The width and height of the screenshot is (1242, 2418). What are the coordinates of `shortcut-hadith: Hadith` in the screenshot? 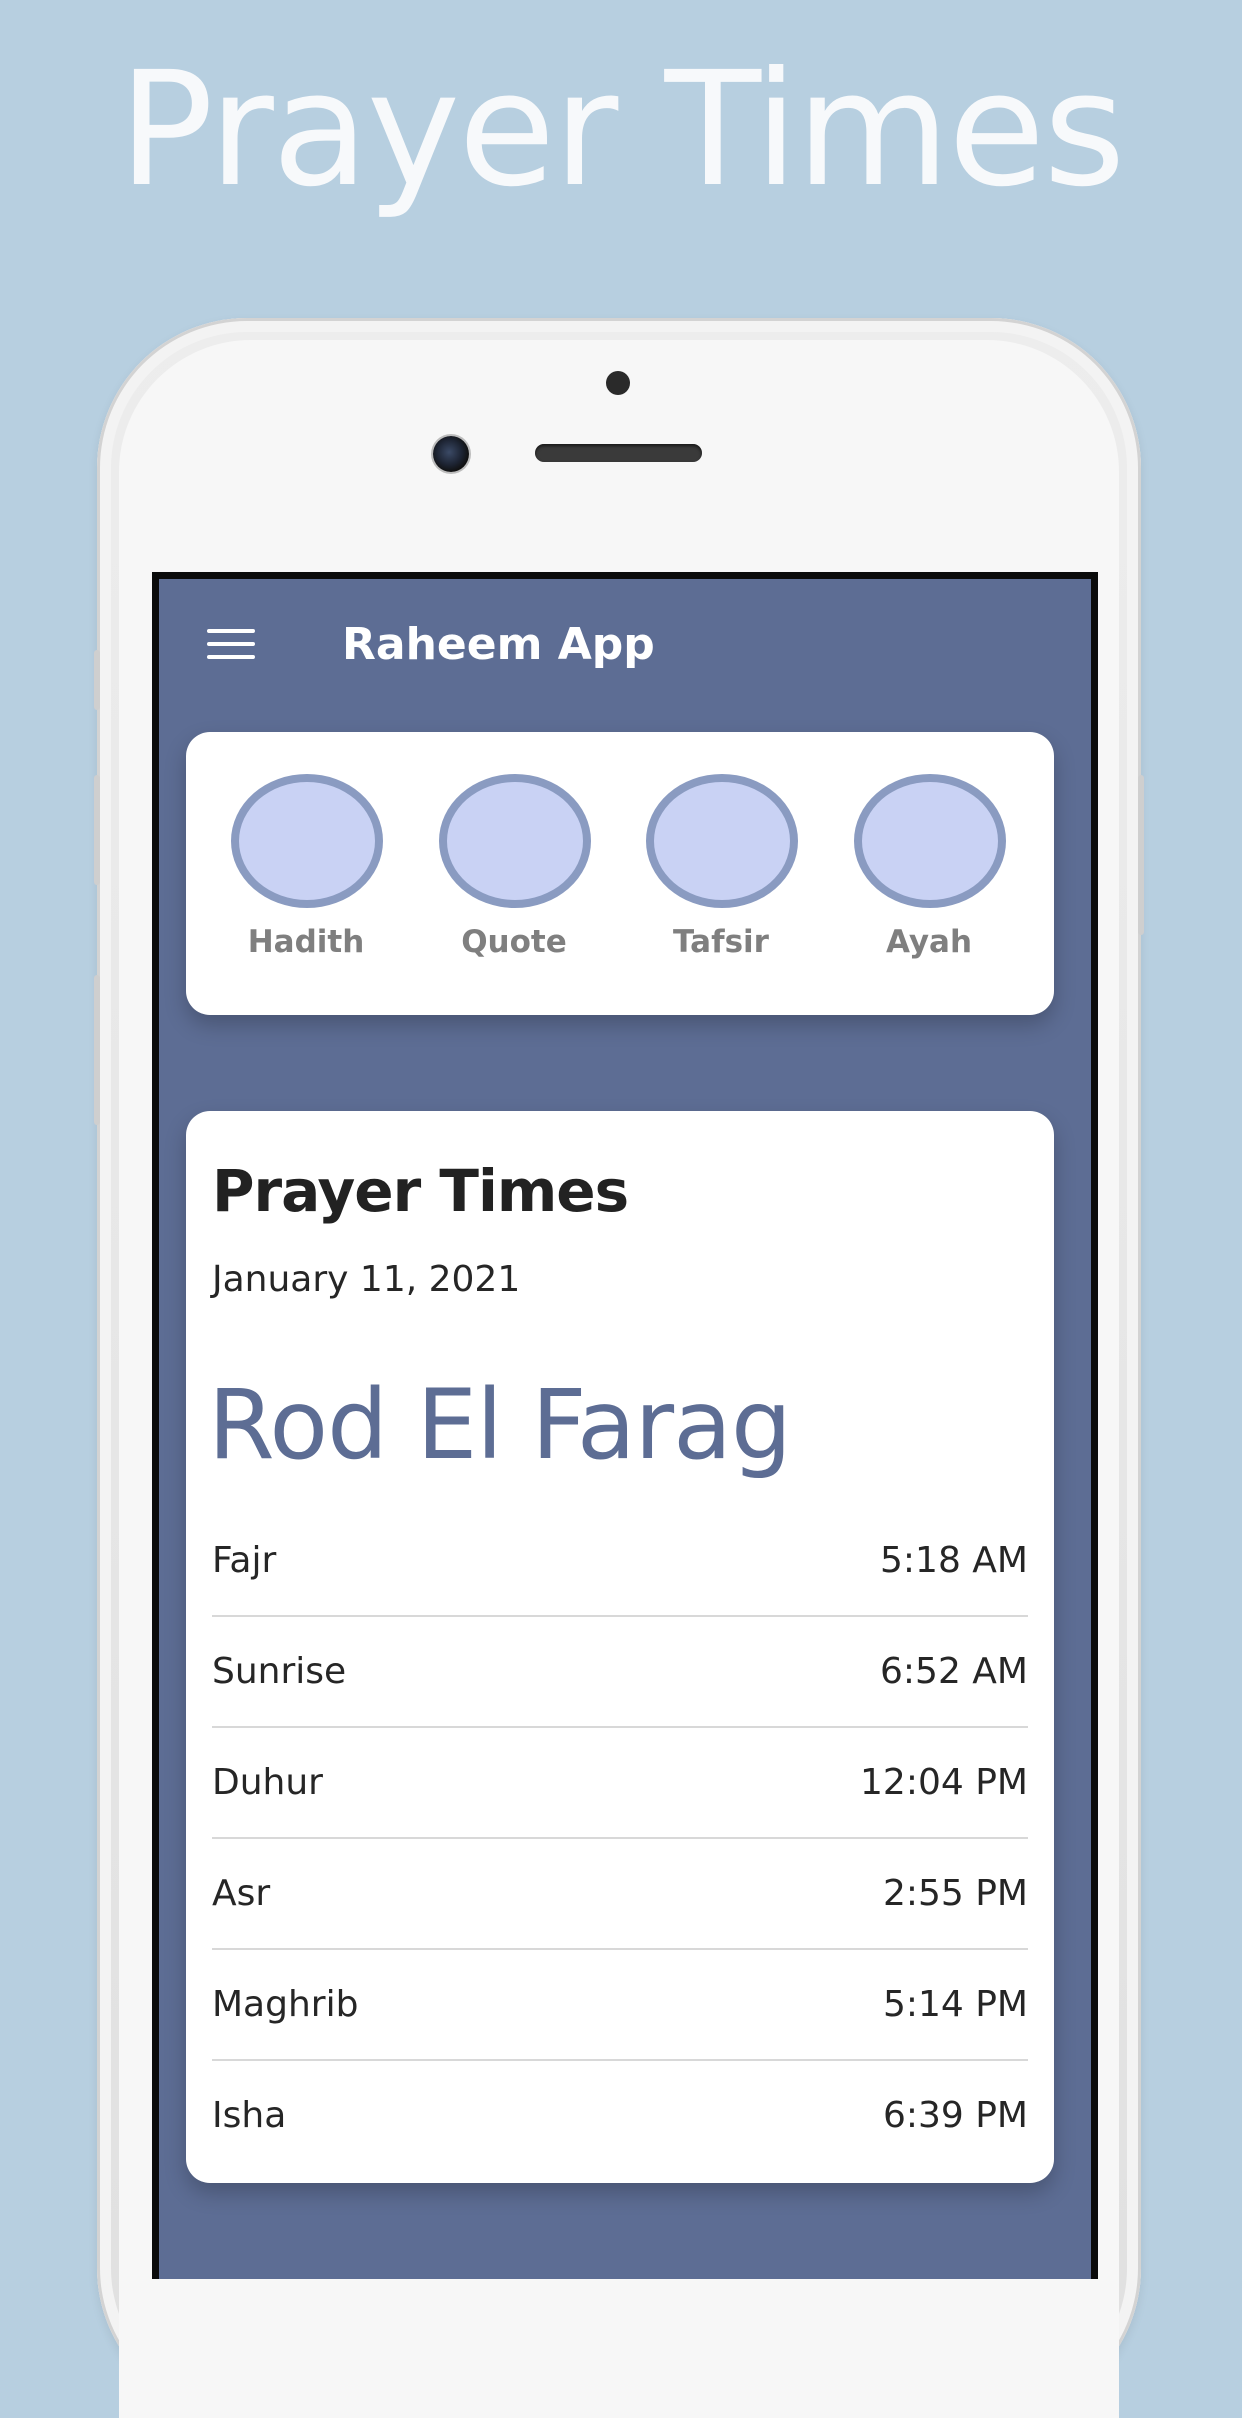 It's located at (307, 867).